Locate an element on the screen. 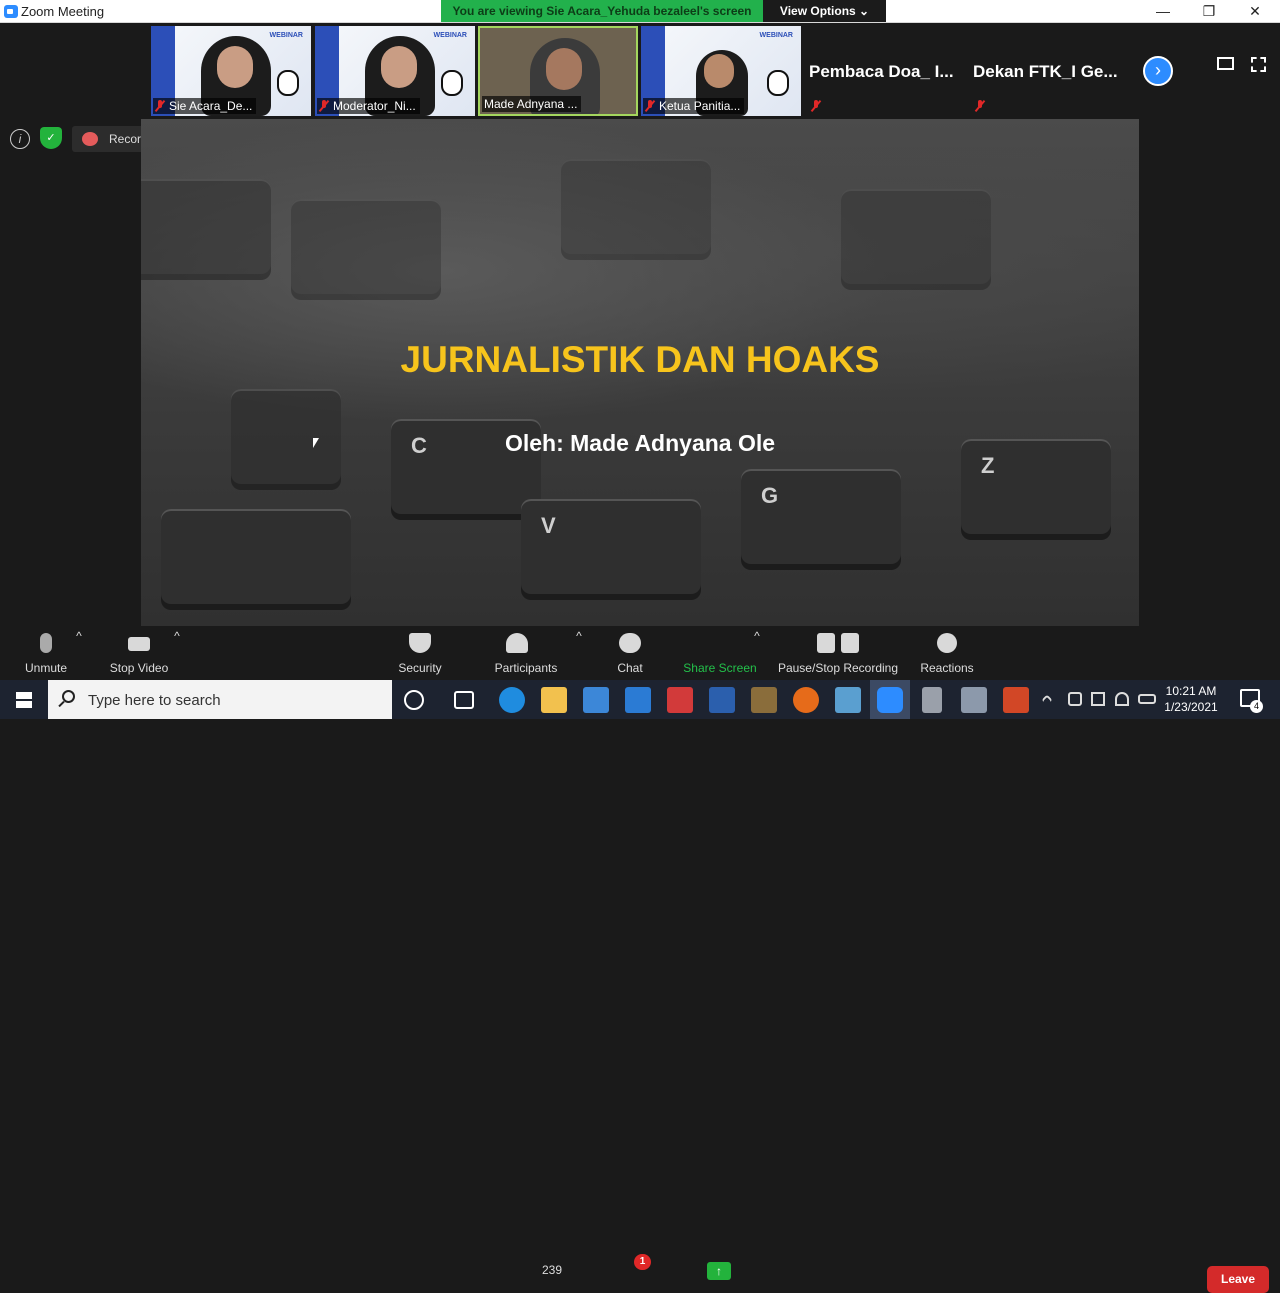  reactions-button: Reactions is located at coordinates (947, 654).